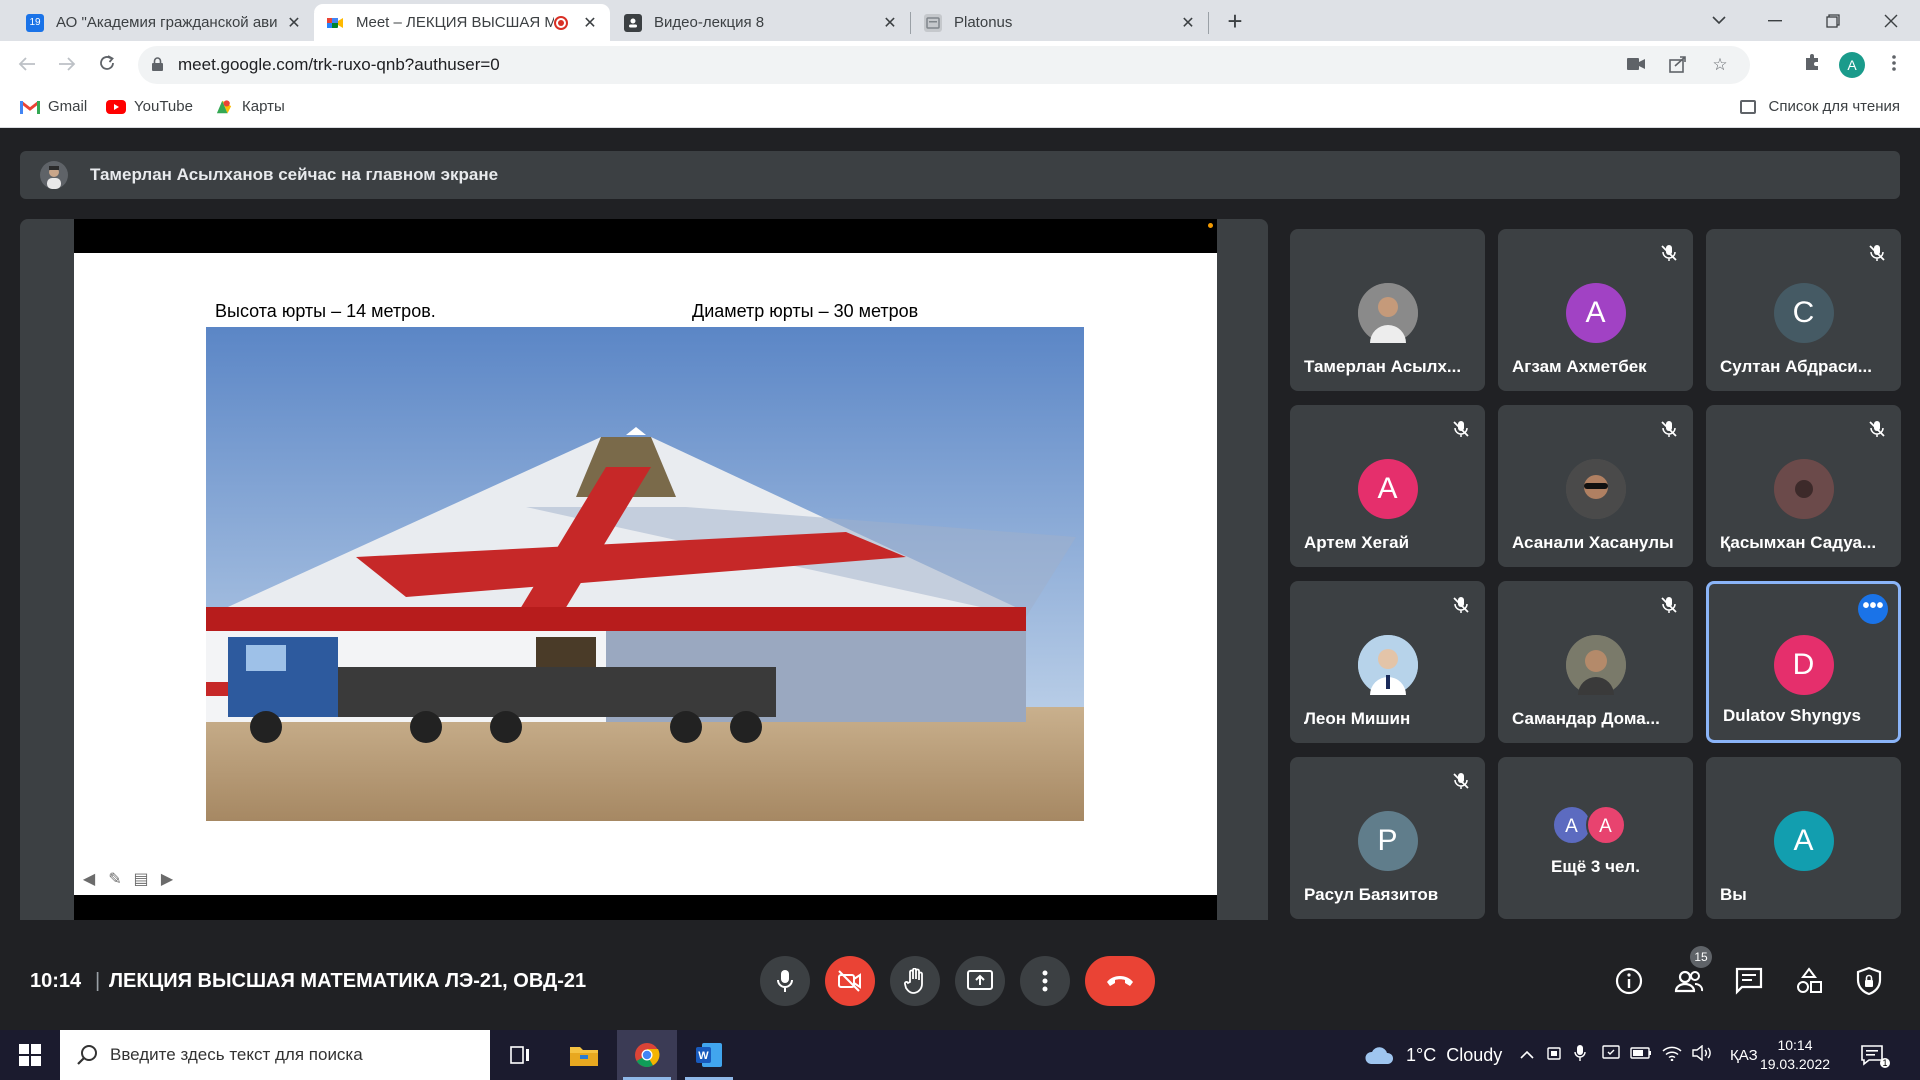  I want to click on participant-tile-self: А Вы, so click(1803, 838).